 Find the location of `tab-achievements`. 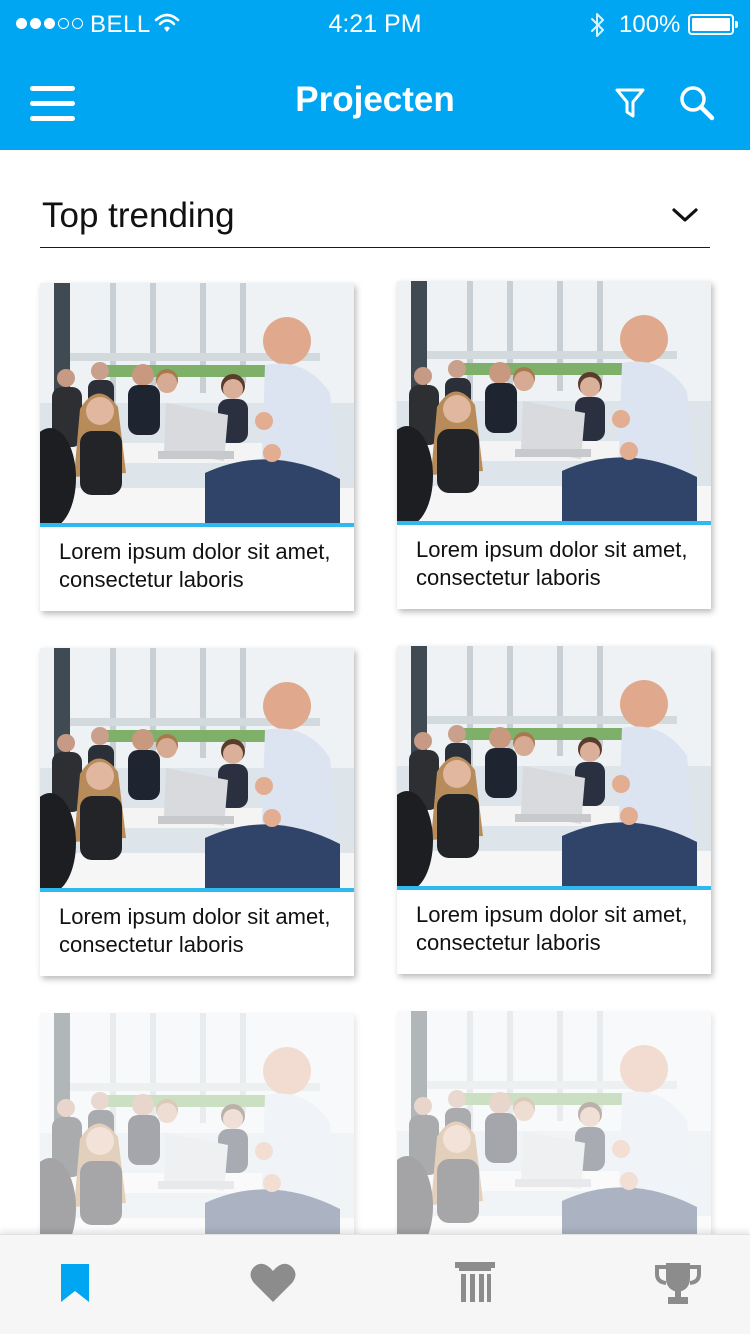

tab-achievements is located at coordinates (678, 1284).